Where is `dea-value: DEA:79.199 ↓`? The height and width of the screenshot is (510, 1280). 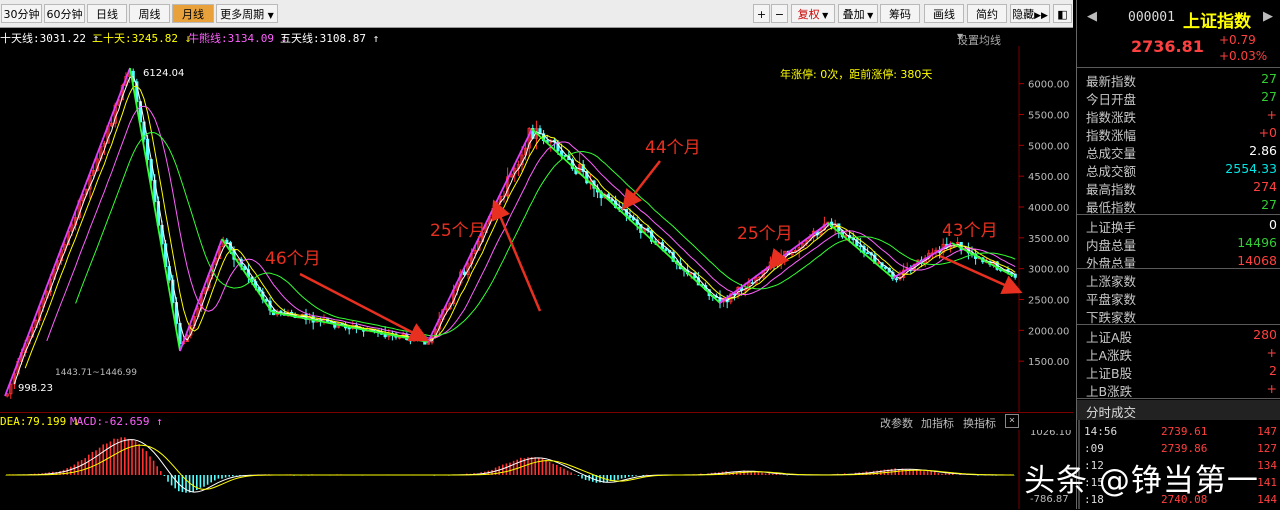 dea-value: DEA:79.199 ↓ is located at coordinates (40, 421).